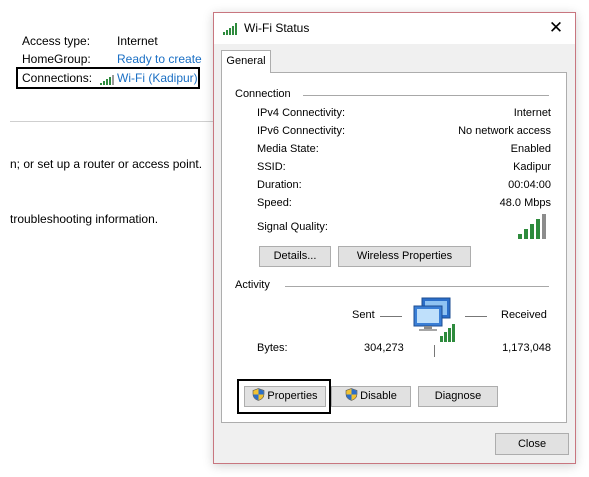 The width and height of the screenshot is (589, 477). What do you see at coordinates (288, 149) in the screenshot?
I see `media-state-label: Media State:` at bounding box center [288, 149].